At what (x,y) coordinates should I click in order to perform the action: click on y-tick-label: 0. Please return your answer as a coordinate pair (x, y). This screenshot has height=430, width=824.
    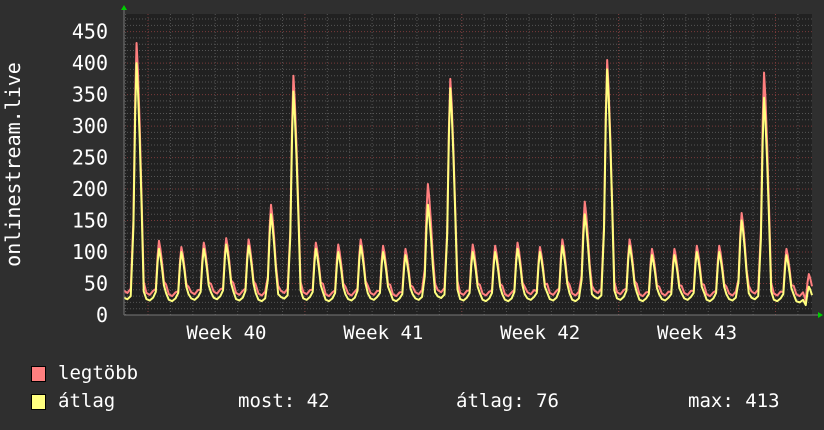
    Looking at the image, I should click on (102, 315).